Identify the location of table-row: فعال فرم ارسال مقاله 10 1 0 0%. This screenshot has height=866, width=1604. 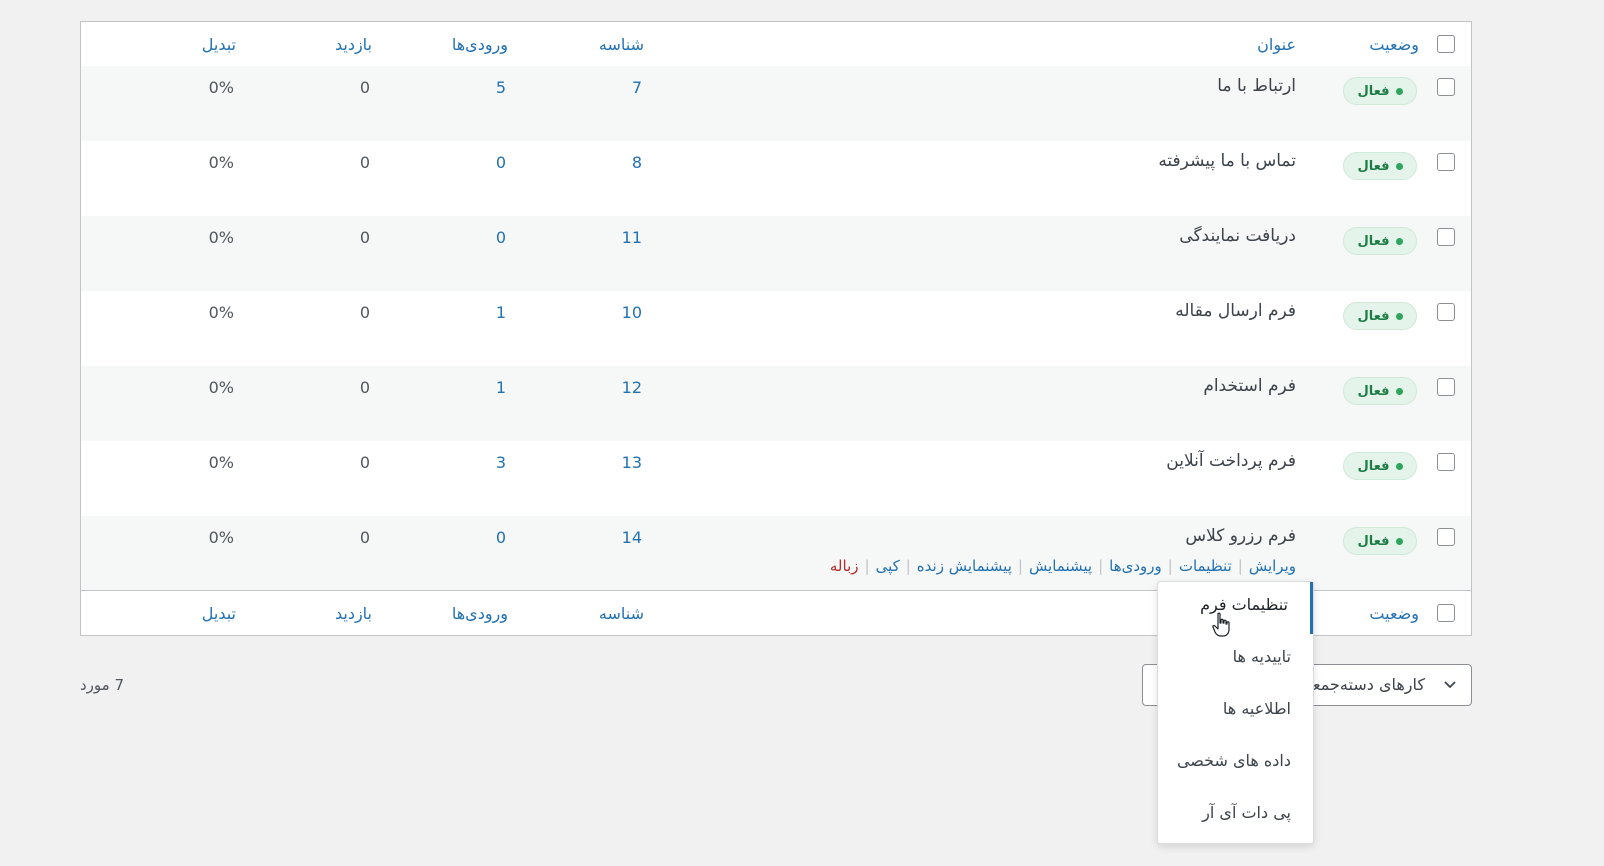
(776, 328).